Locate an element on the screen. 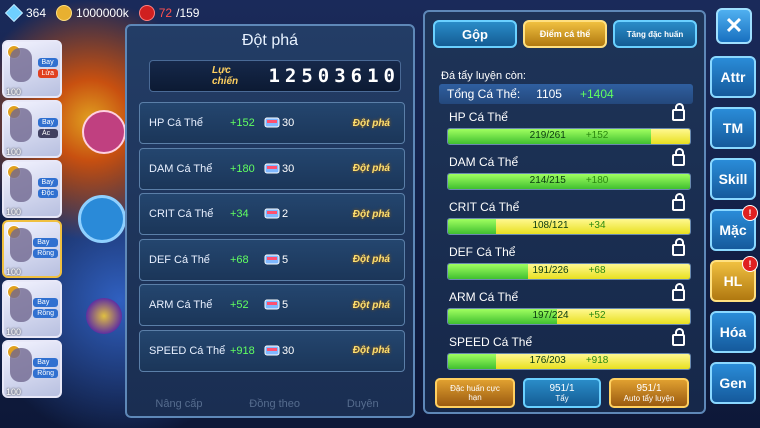  breakthrough-row: HP Cá Thể +152 30 Đột phá is located at coordinates (272, 123).